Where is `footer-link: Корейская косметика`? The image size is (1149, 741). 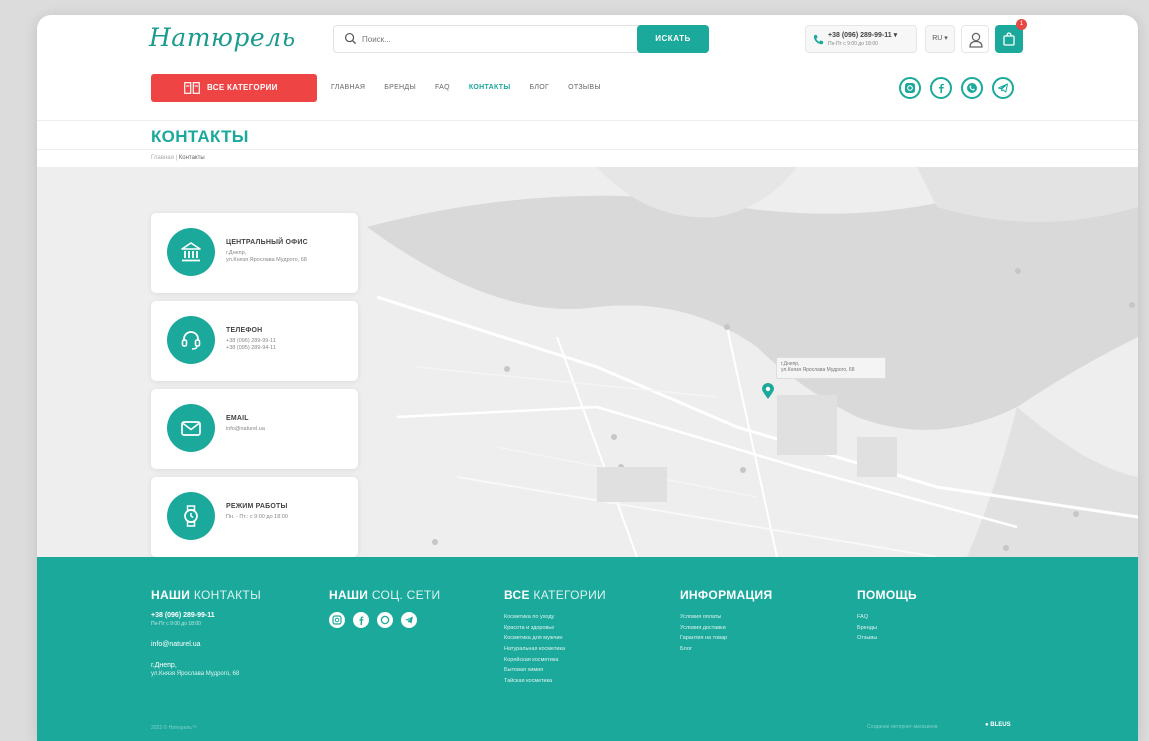
footer-link: Корейская косметика is located at coordinates (555, 660).